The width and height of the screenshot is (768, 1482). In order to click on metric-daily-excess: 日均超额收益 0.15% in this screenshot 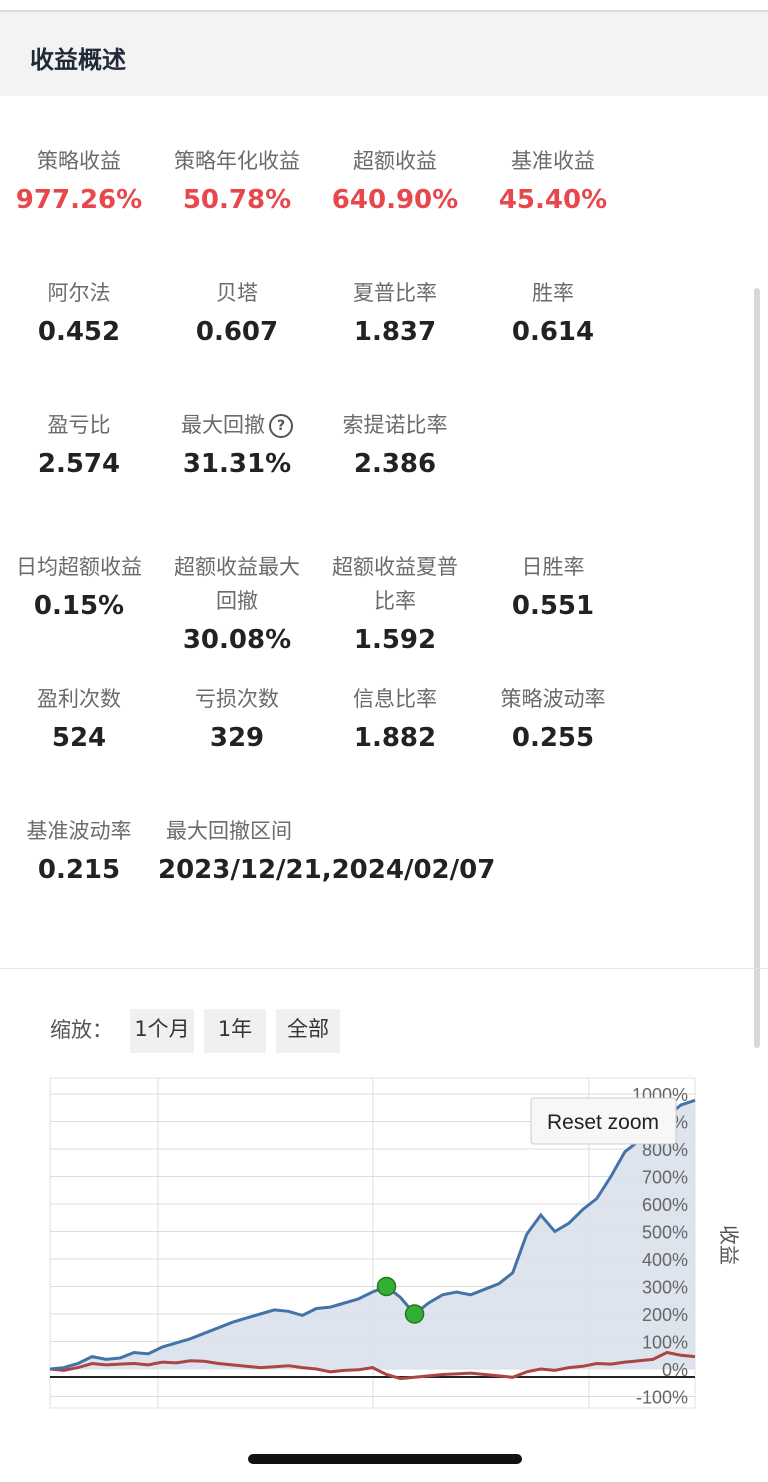, I will do `click(79, 587)`.